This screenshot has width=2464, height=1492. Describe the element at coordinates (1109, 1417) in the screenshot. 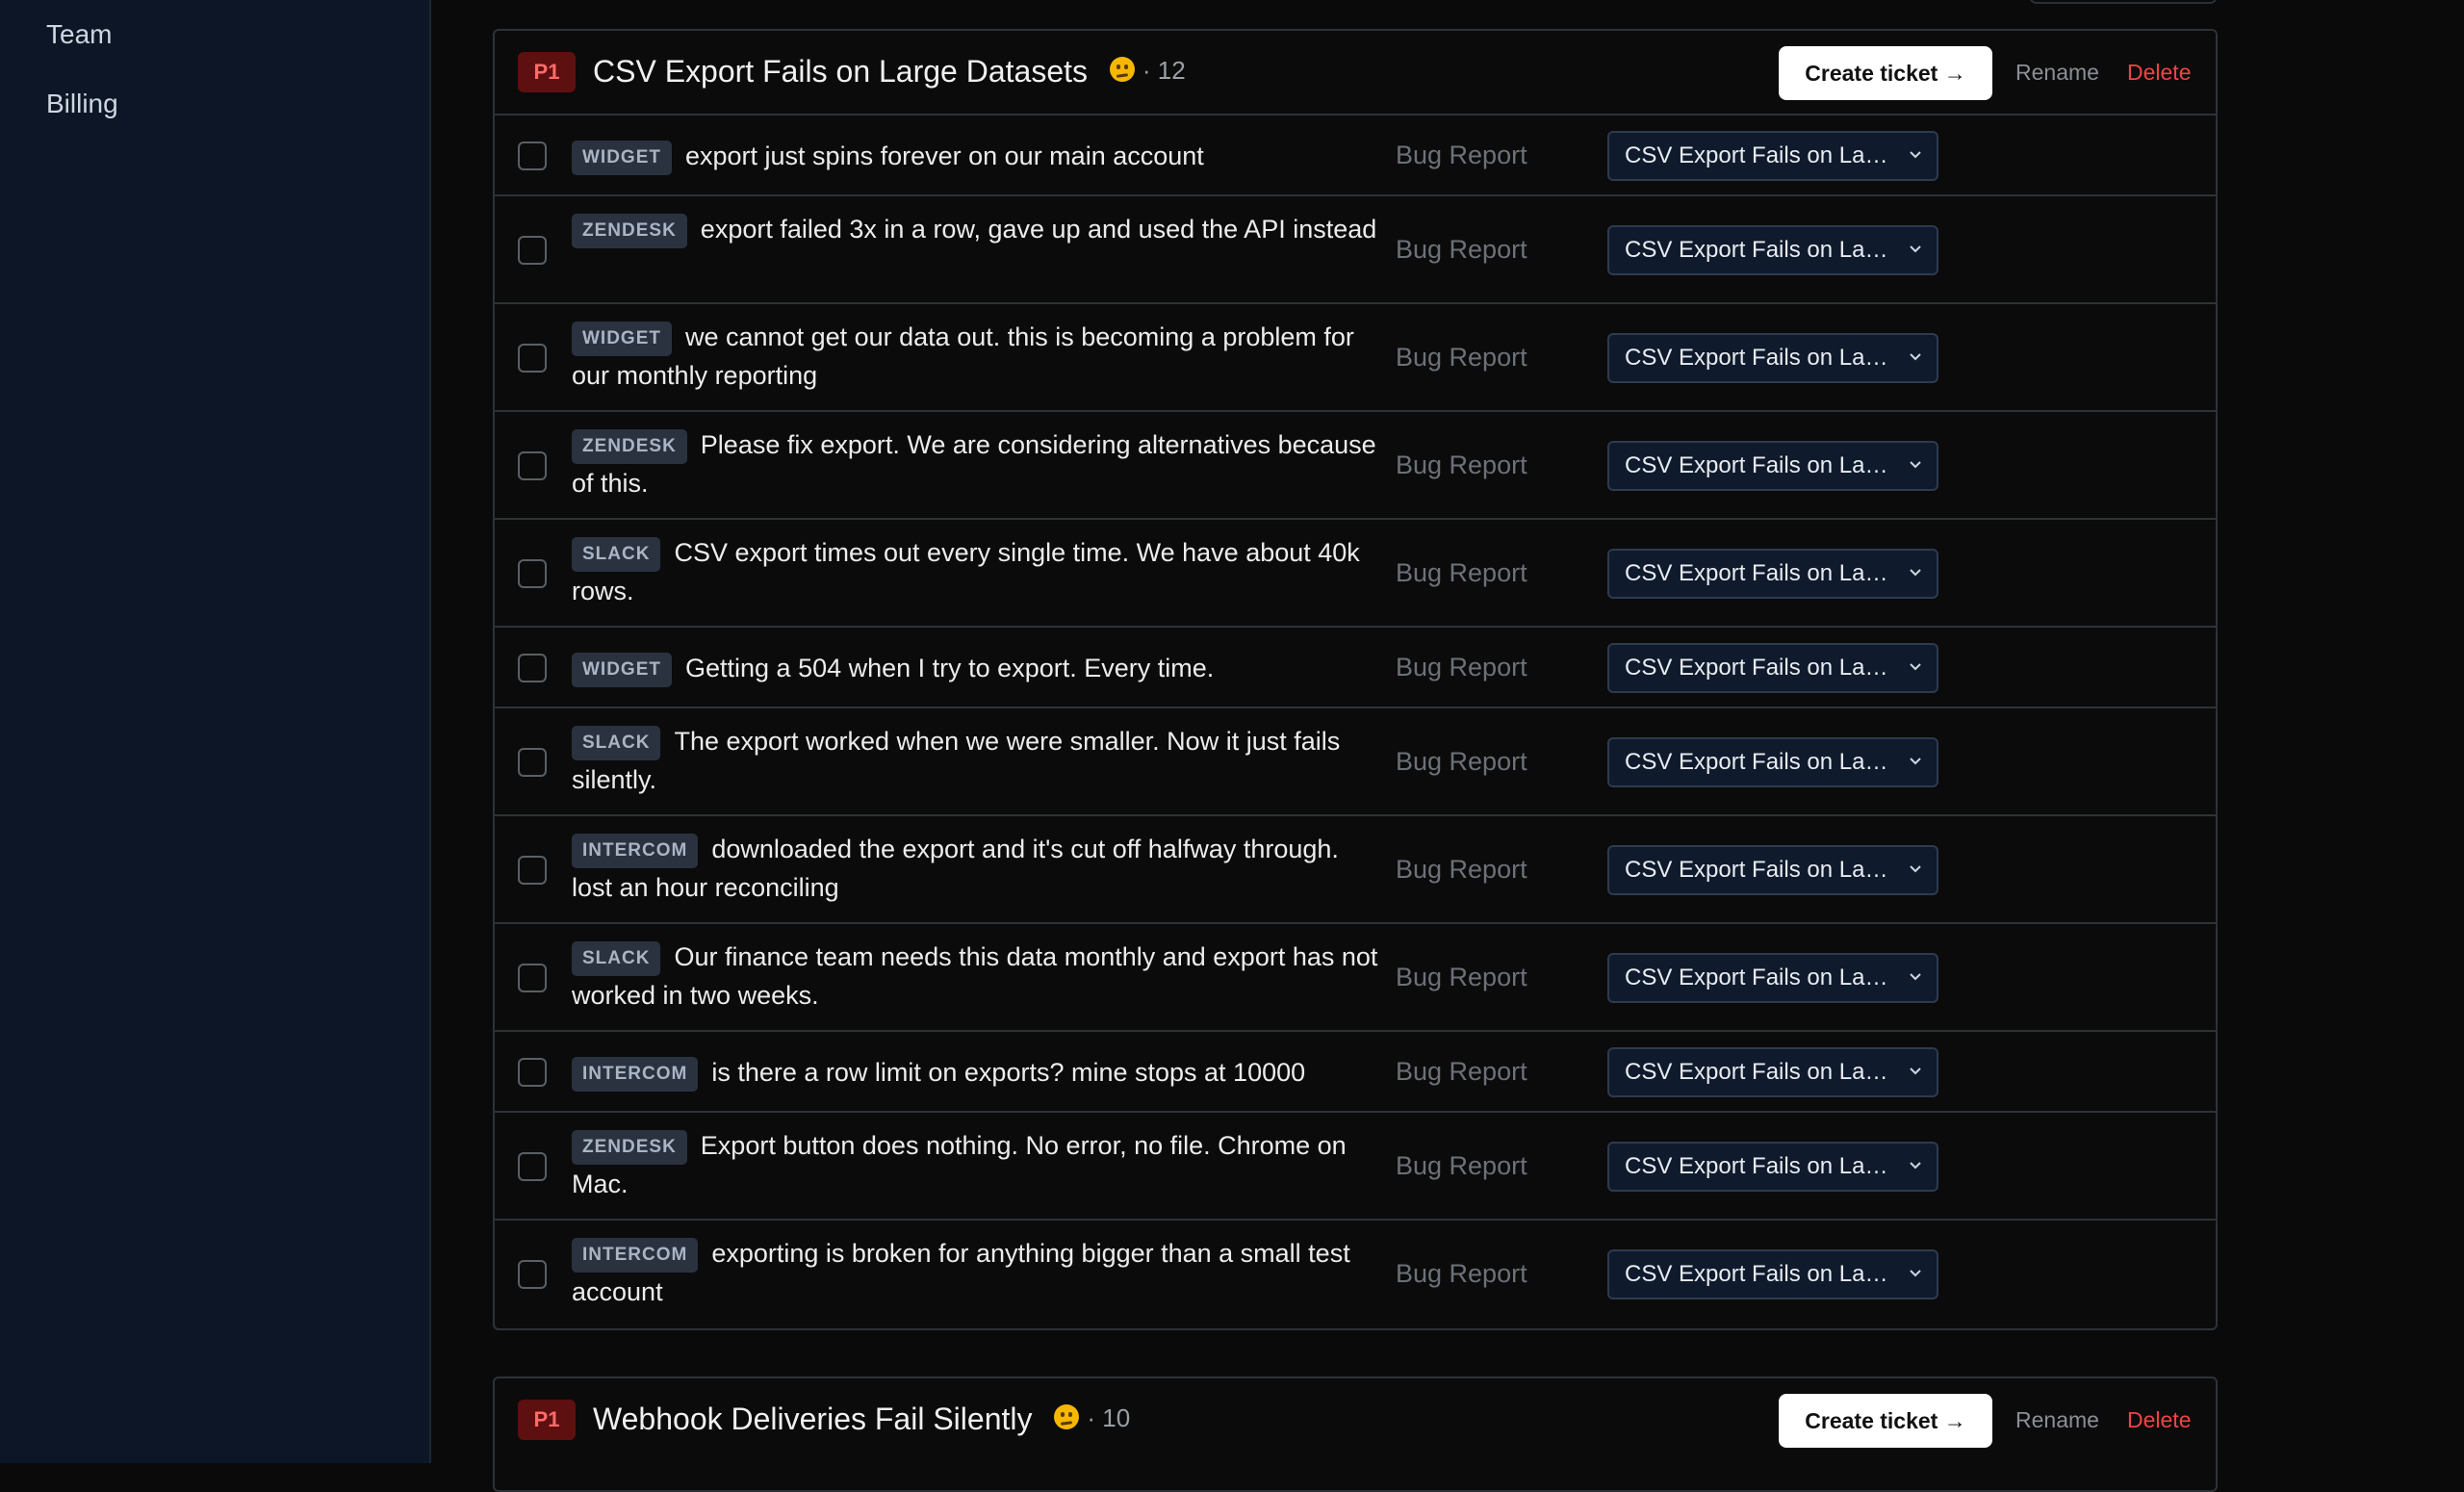

I see `cluster-count: · 10` at that location.